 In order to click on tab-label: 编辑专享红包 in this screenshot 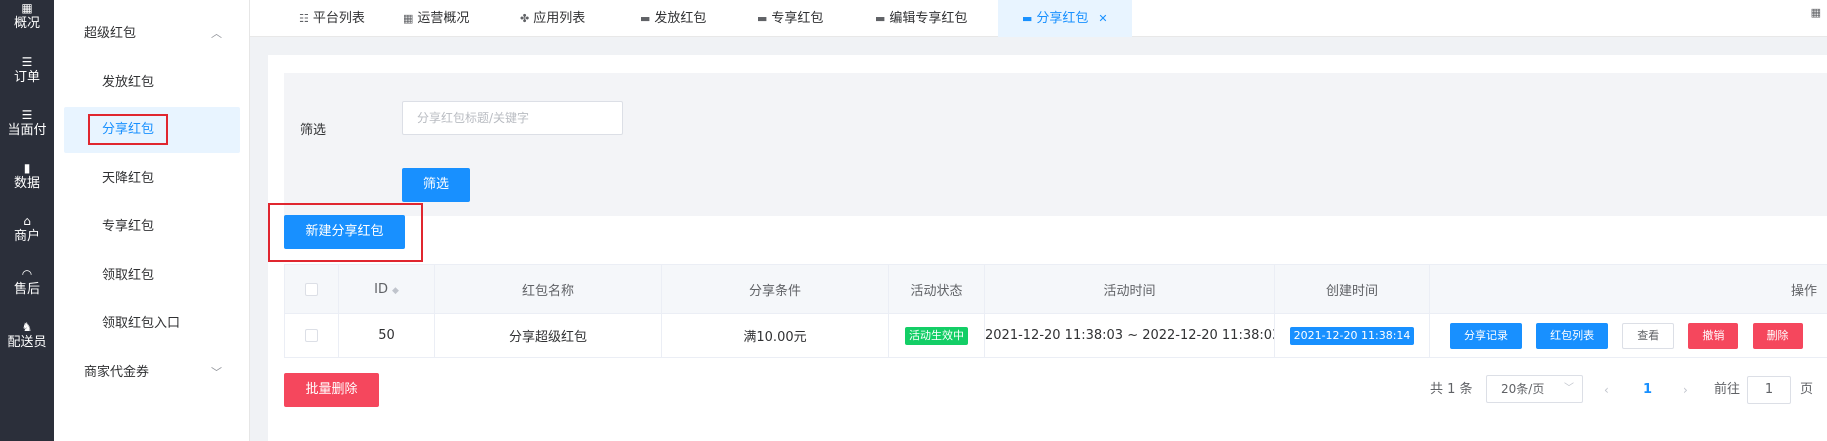, I will do `click(928, 18)`.